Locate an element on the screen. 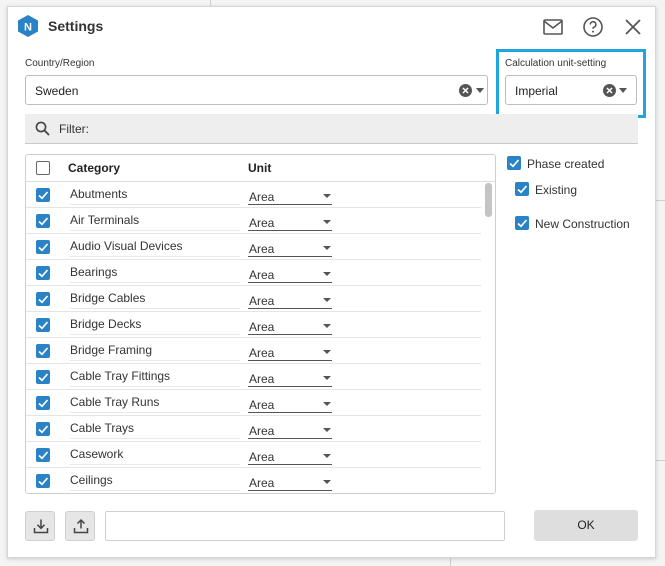 This screenshot has height=566, width=665. table-row: Ceilings Area is located at coordinates (253, 480).